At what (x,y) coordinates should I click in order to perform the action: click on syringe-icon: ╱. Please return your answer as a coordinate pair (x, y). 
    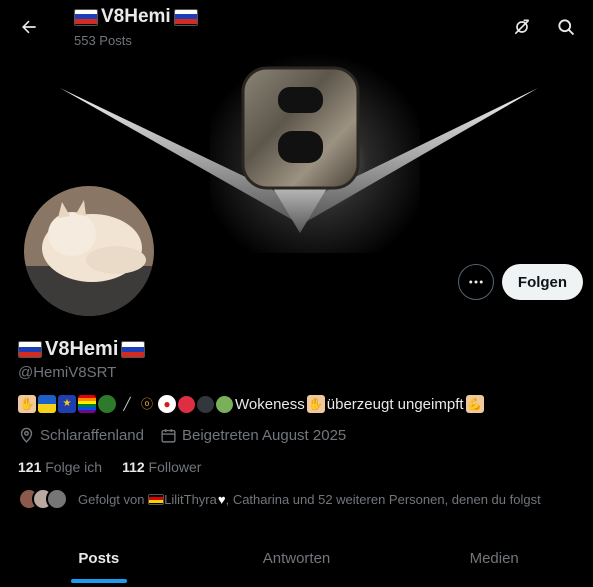
    Looking at the image, I should click on (127, 404).